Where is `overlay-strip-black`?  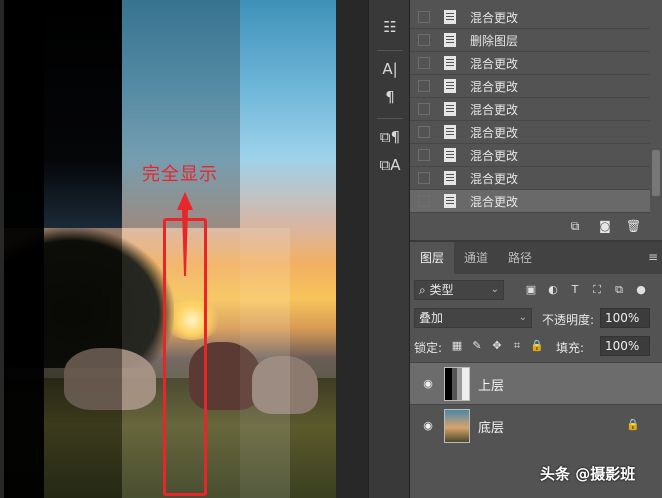 overlay-strip-black is located at coordinates (24, 249).